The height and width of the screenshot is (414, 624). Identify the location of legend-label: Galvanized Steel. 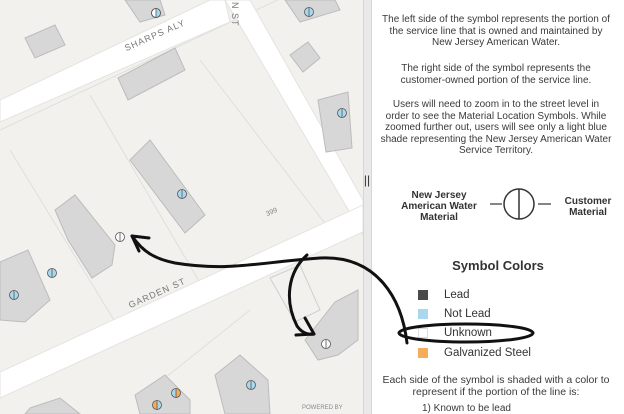
(487, 353).